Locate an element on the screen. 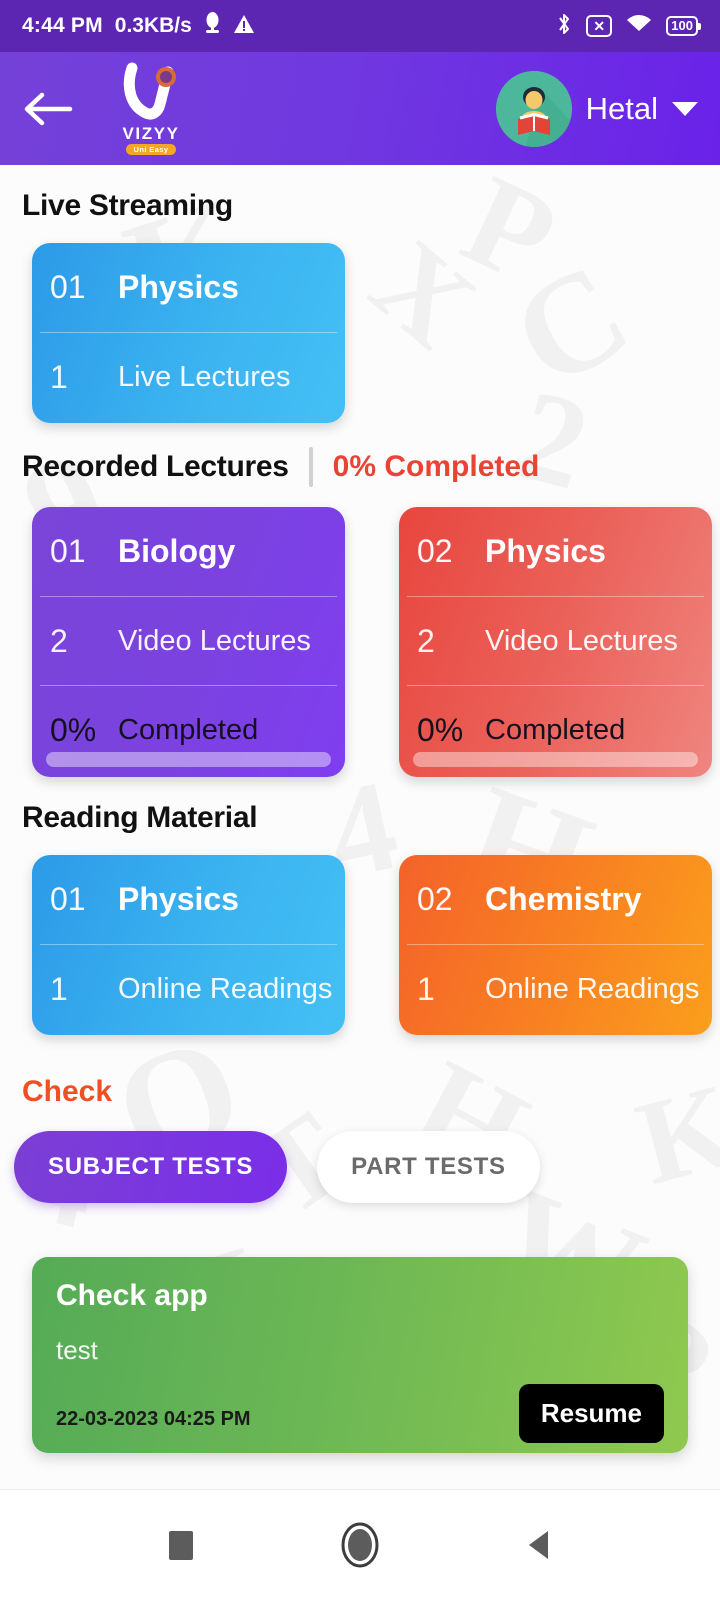  battery-indicator: 100 is located at coordinates (683, 26).